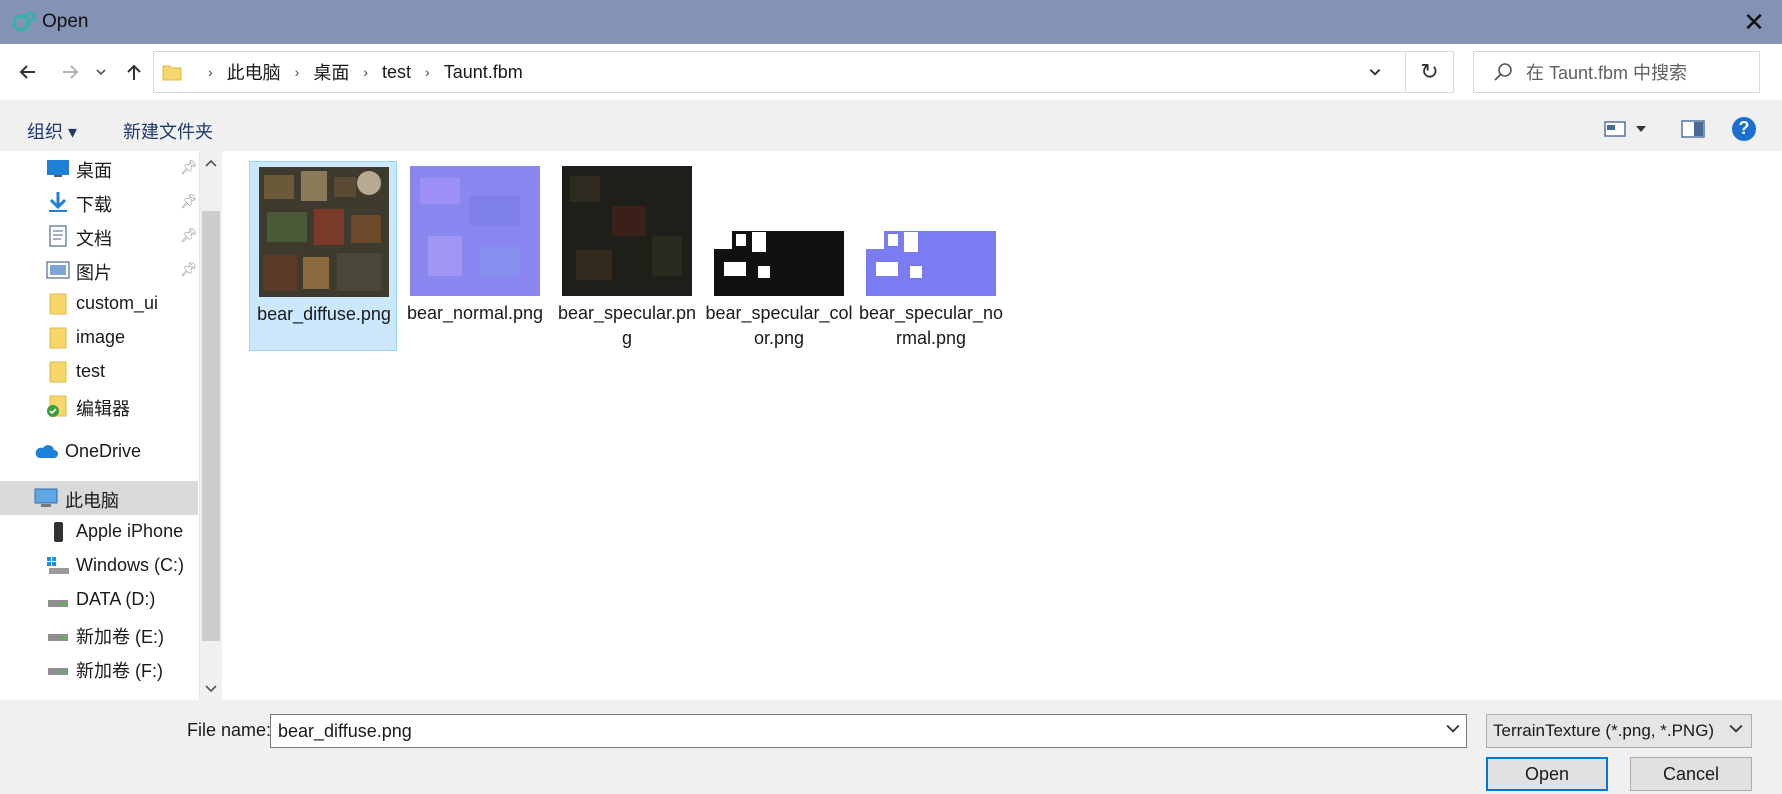  What do you see at coordinates (99, 202) in the screenshot?
I see `sidebar-item-downloads: 下载 📌︎` at bounding box center [99, 202].